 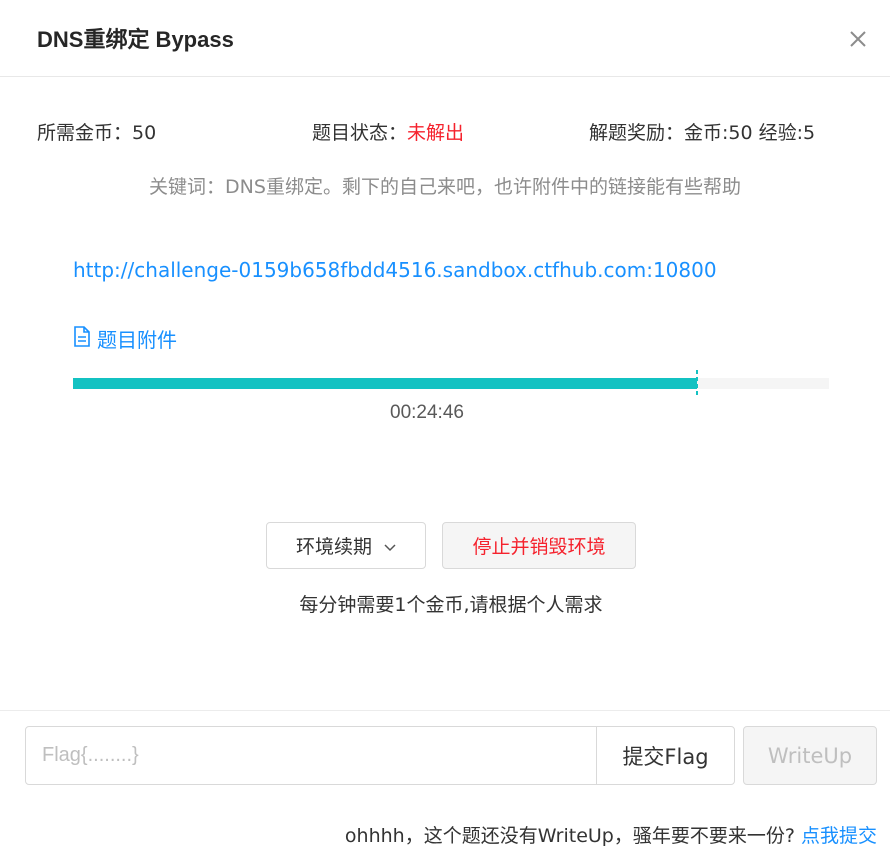 I want to click on submit-writeup-link: 点我提交, so click(x=839, y=836).